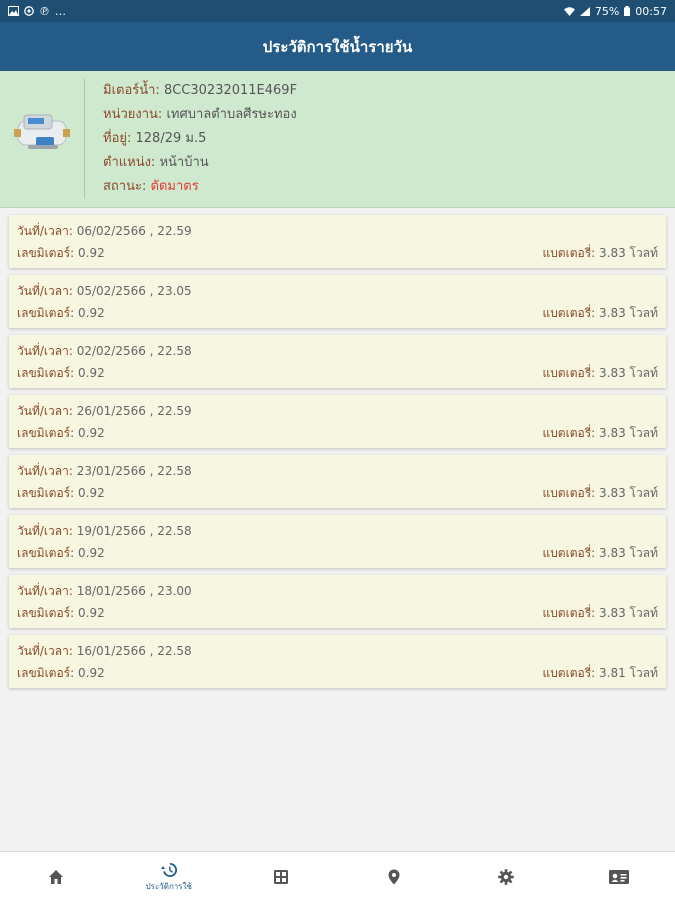 The image size is (675, 901). Describe the element at coordinates (337, 353) in the screenshot. I see `record-datetime-row: วันที่/เวลา: 02/02/2566 , 22.58` at that location.